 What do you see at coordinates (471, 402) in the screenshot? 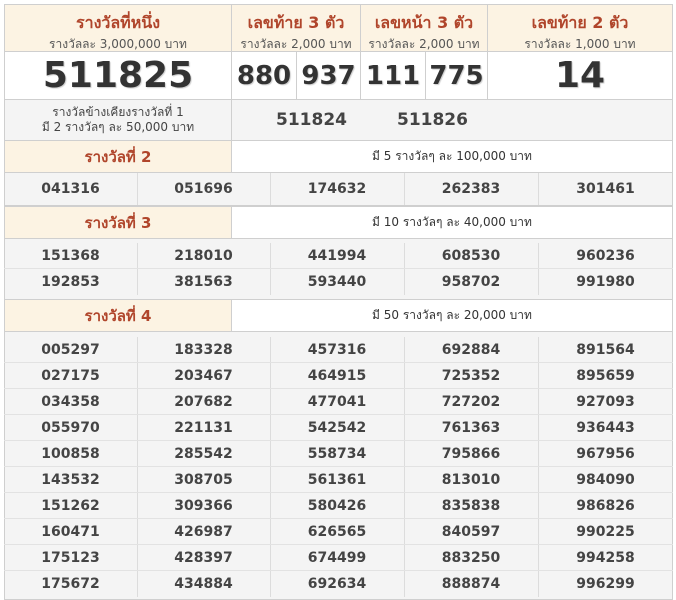
I see `prize4-number: 727202` at bounding box center [471, 402].